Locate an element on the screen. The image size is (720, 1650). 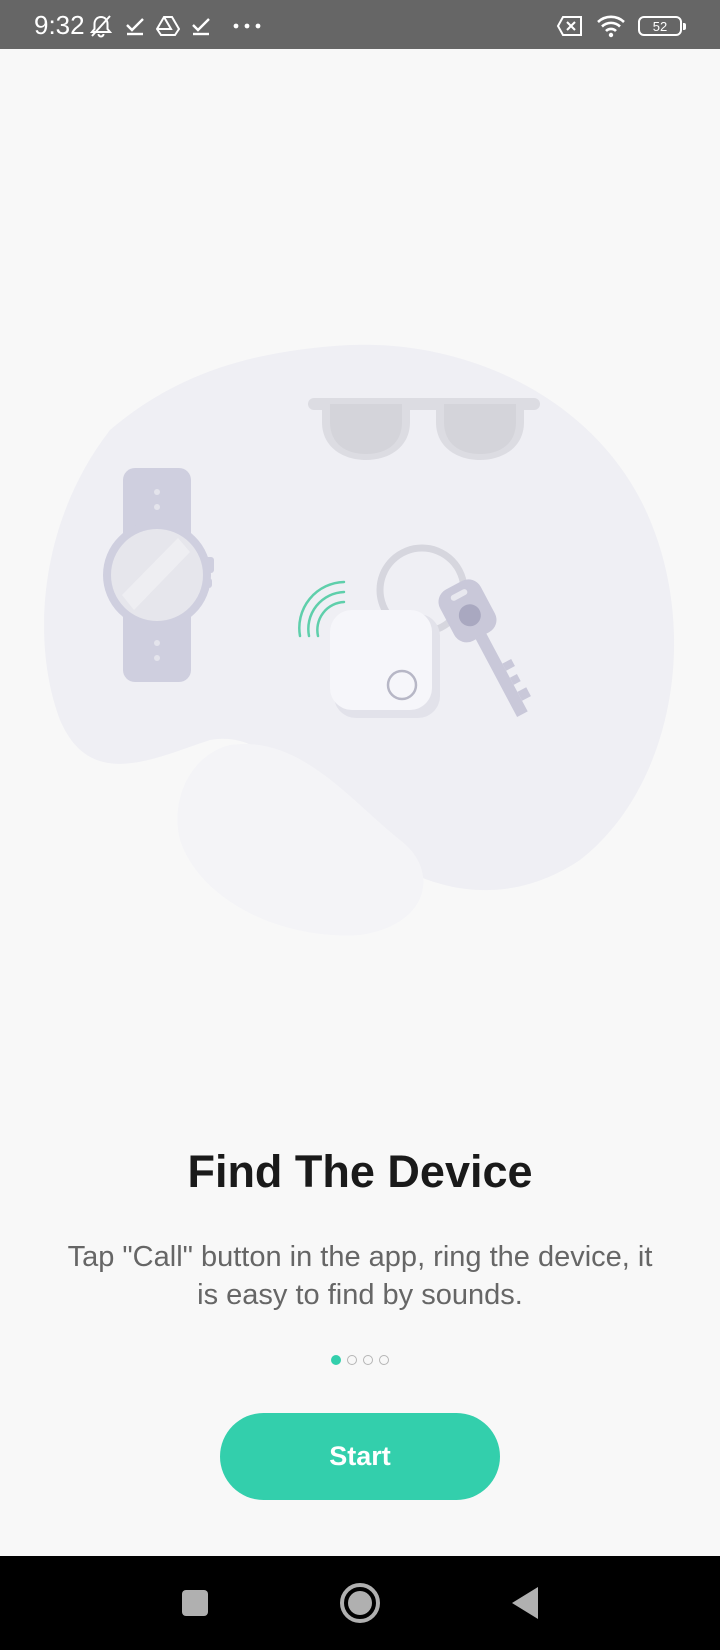
battery-icon: 52 is located at coordinates (662, 26).